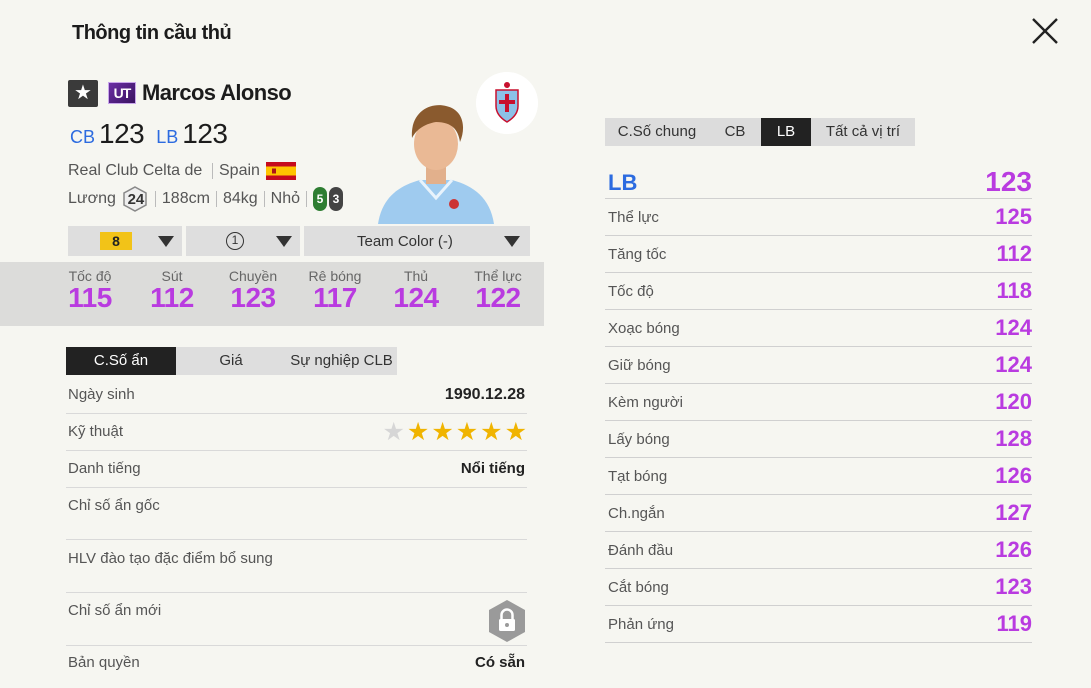  Describe the element at coordinates (296, 469) in the screenshot. I see `fame-row: Danh tiếng Nổi tiếng` at that location.